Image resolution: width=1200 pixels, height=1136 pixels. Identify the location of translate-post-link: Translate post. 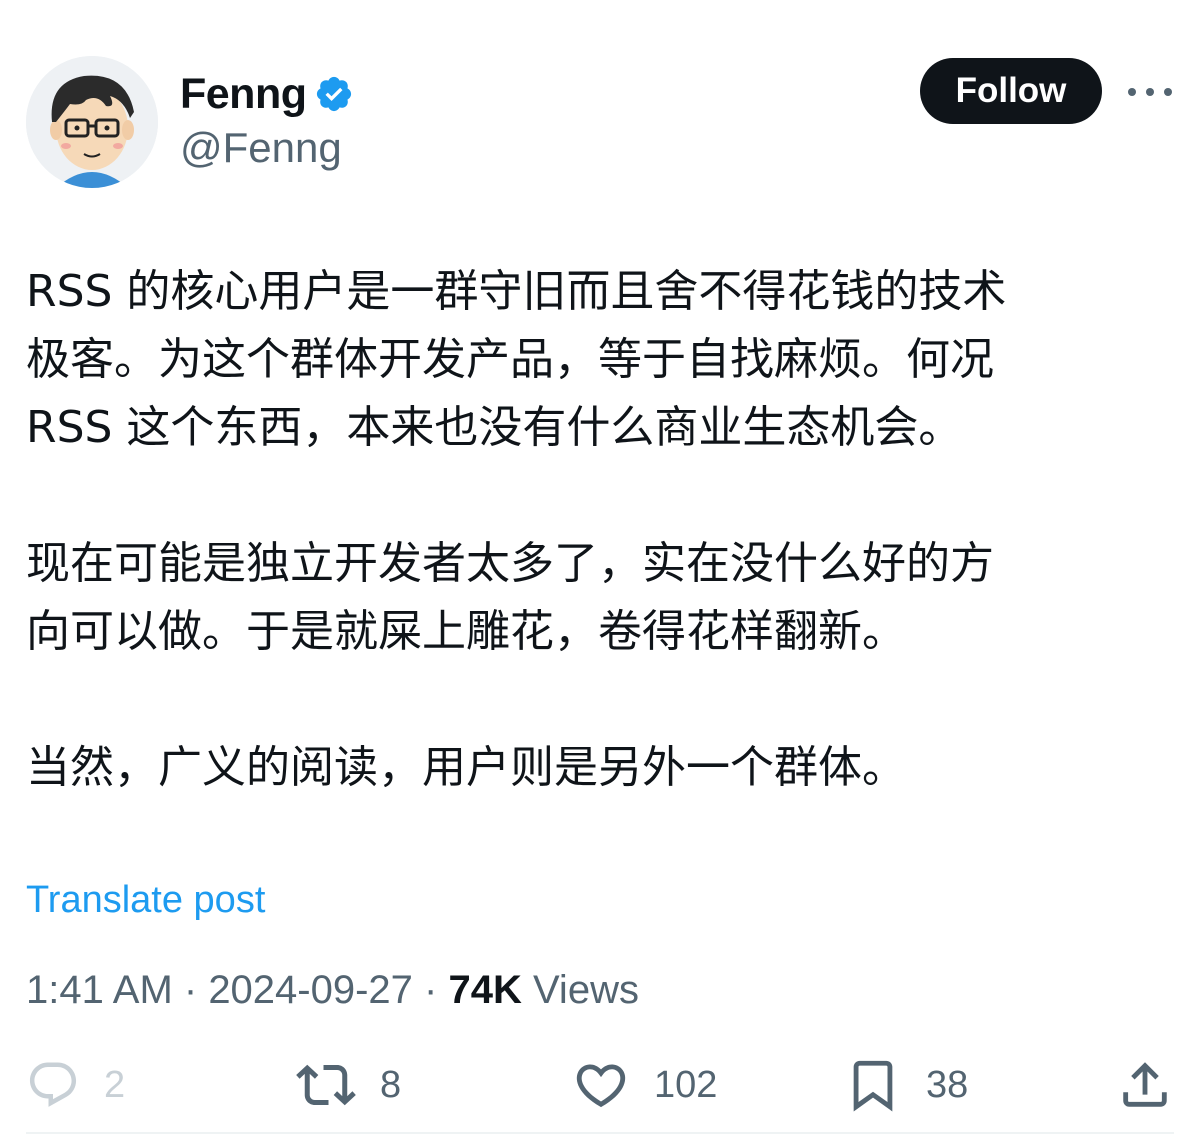
(145, 900).